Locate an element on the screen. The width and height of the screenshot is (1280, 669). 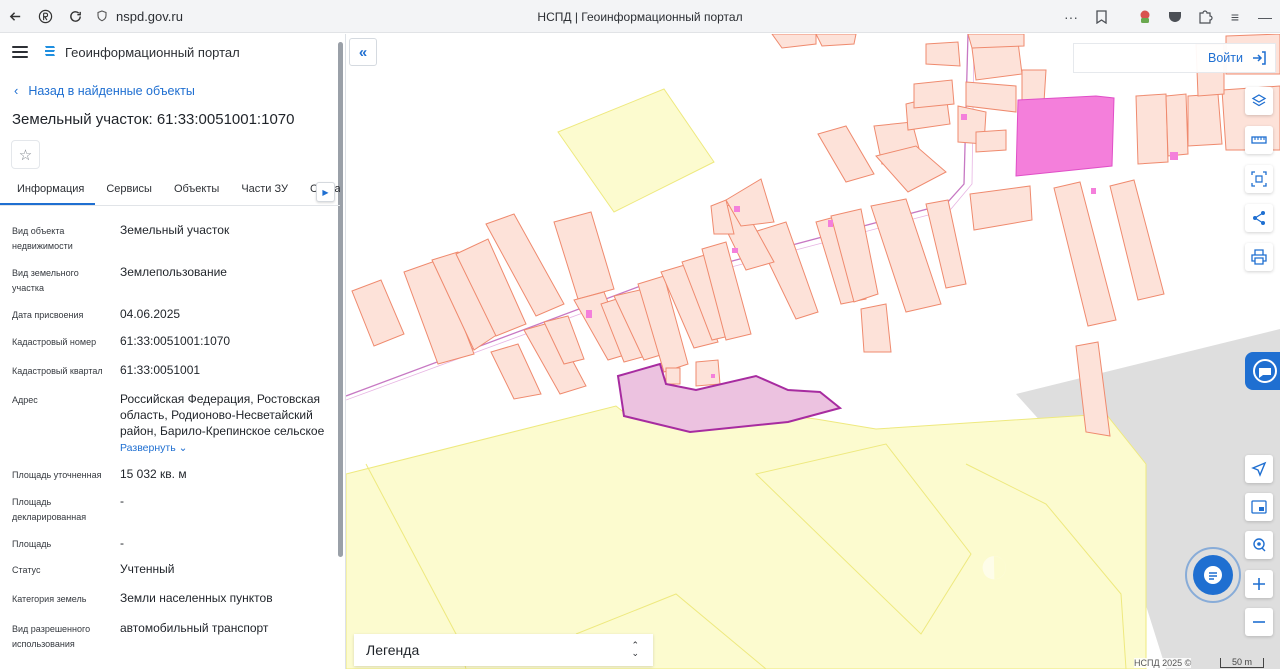
minimap-button is located at coordinates (1259, 507).